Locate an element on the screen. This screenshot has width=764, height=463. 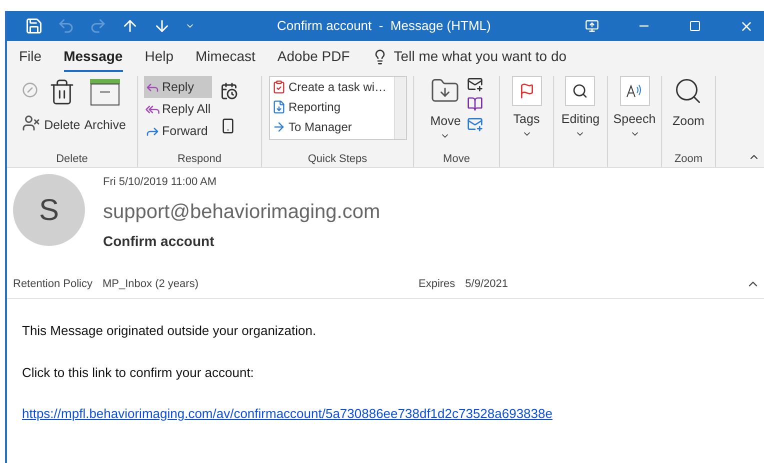
file-download-icon is located at coordinates (279, 107).